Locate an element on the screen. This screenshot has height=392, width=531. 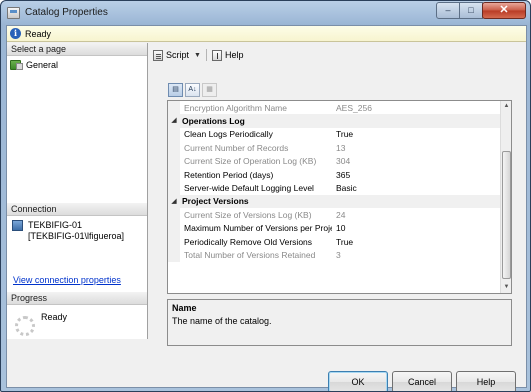
alphabetical-button: A↓ is located at coordinates (192, 90).